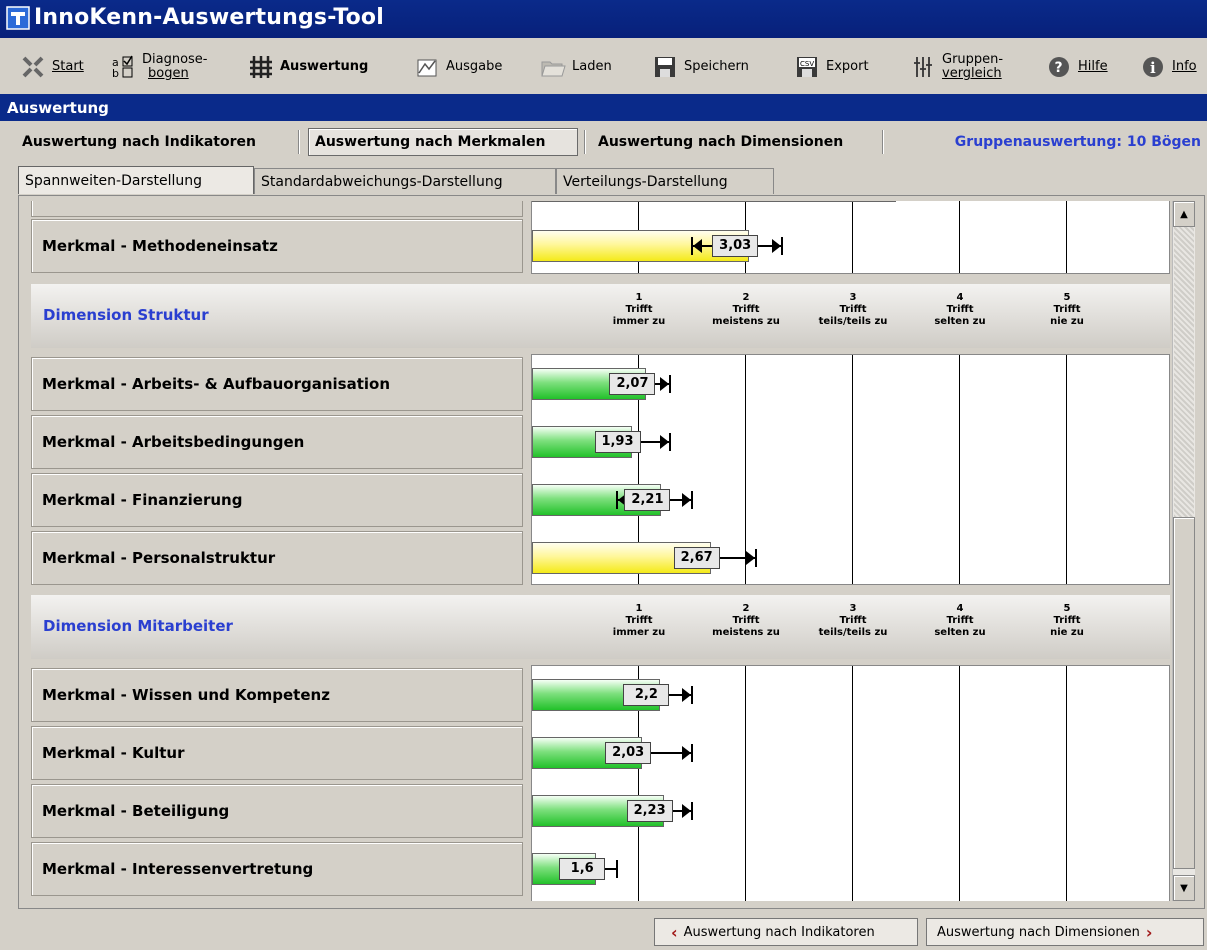 This screenshot has width=1207, height=950. I want to click on app-title: InnoKenn-Auswertungs-Tool, so click(209, 17).